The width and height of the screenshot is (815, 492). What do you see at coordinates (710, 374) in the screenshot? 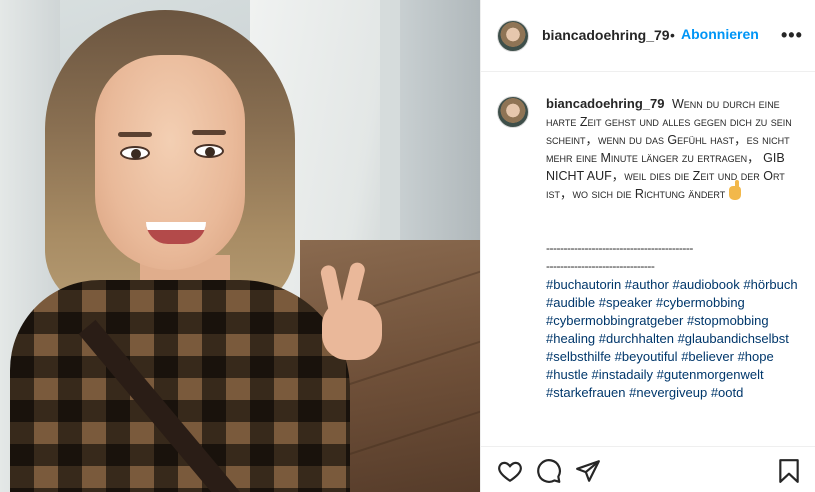
I see `hashtag-link: #gutenmorgenwelt` at bounding box center [710, 374].